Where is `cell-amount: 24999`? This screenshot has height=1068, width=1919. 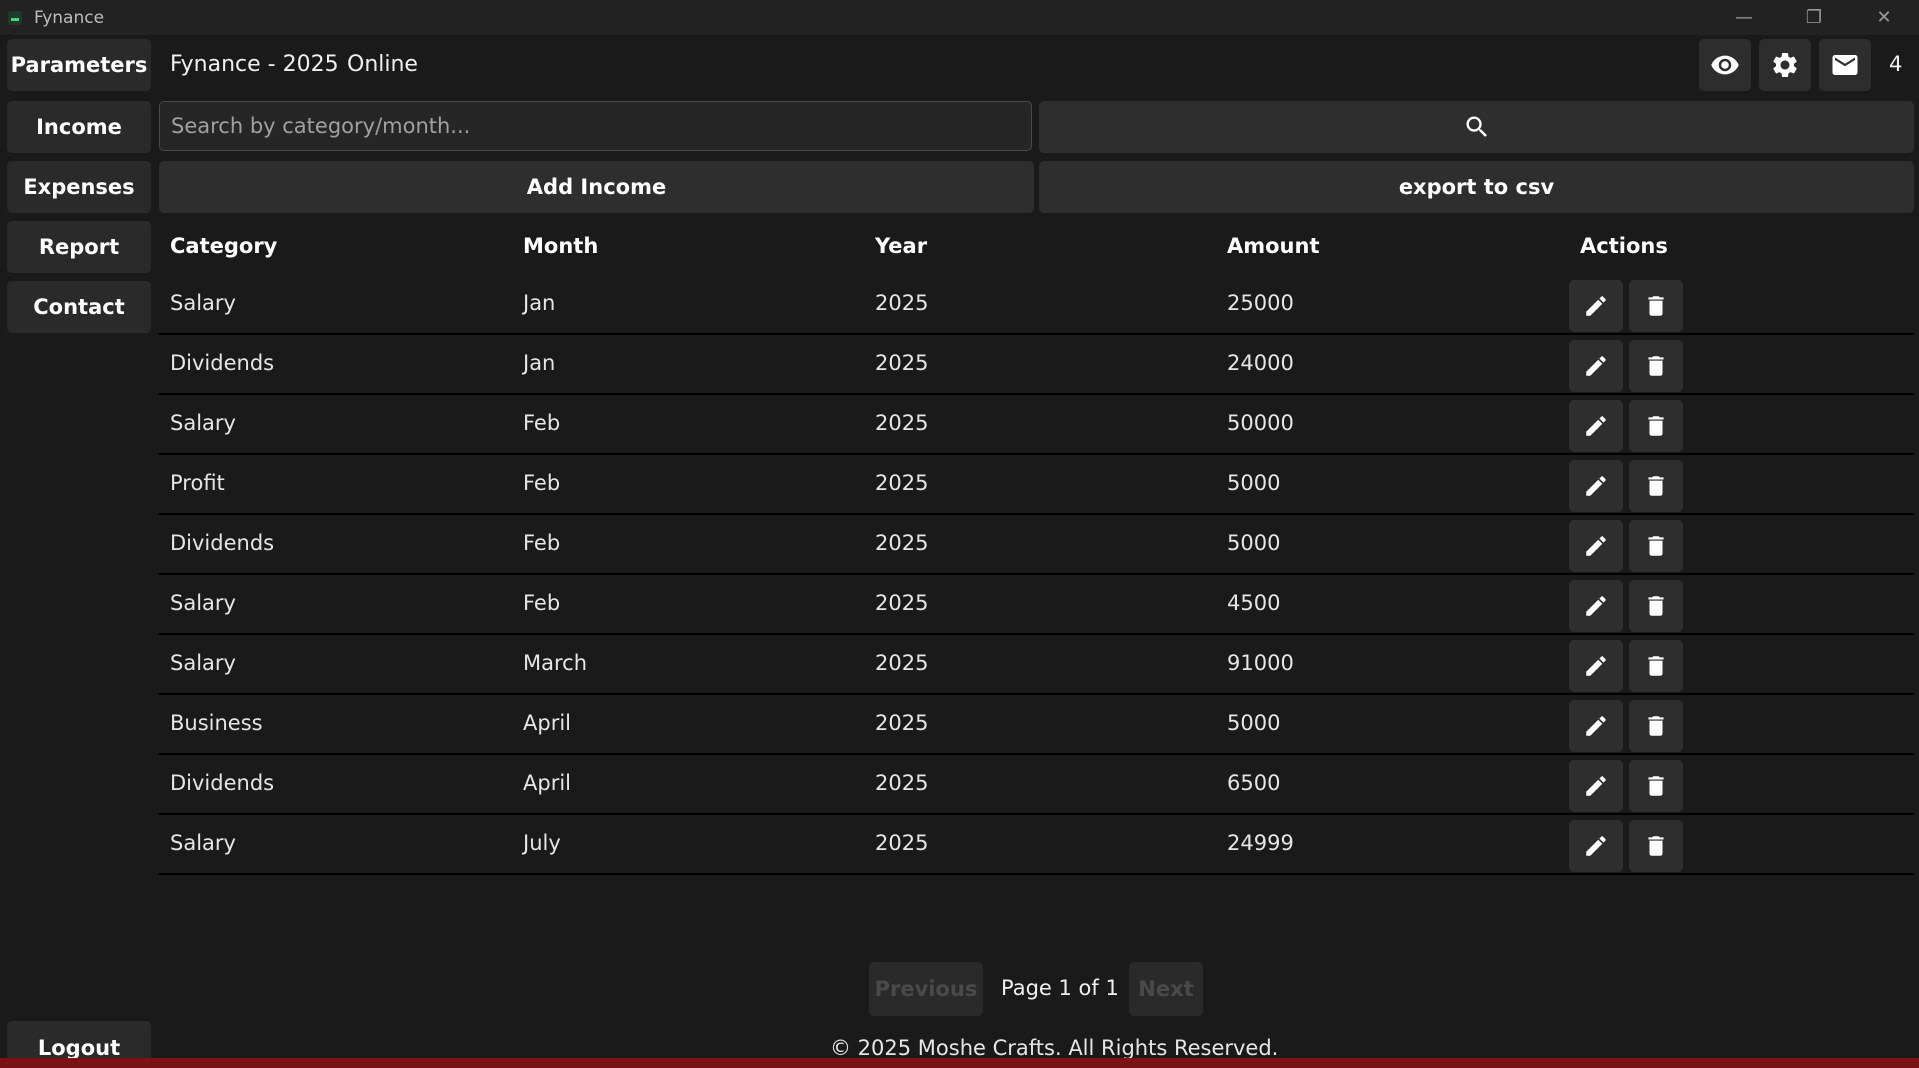 cell-amount: 24999 is located at coordinates (1260, 843).